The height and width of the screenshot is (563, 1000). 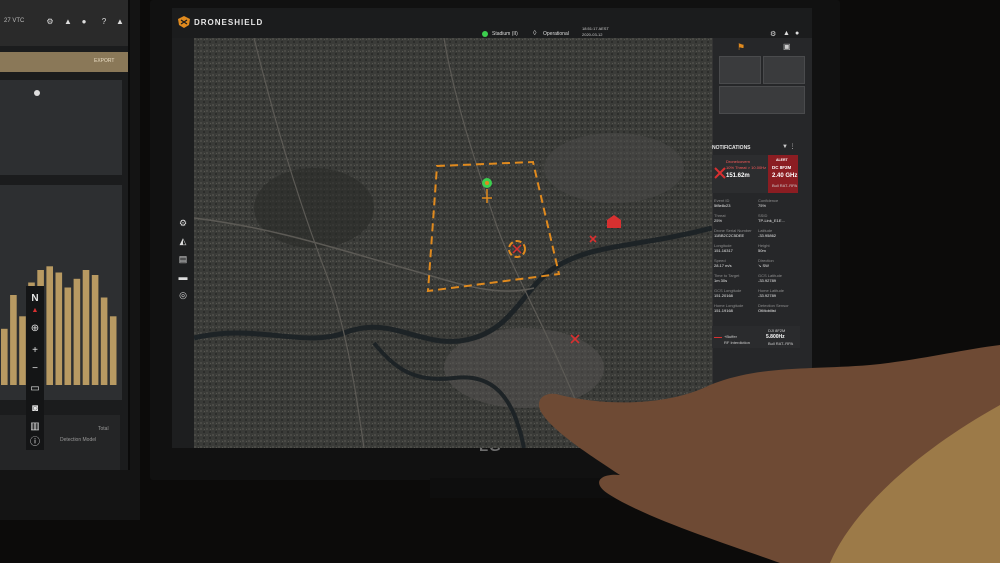 I want to click on site-selector: Stadium (II), so click(x=505, y=34).